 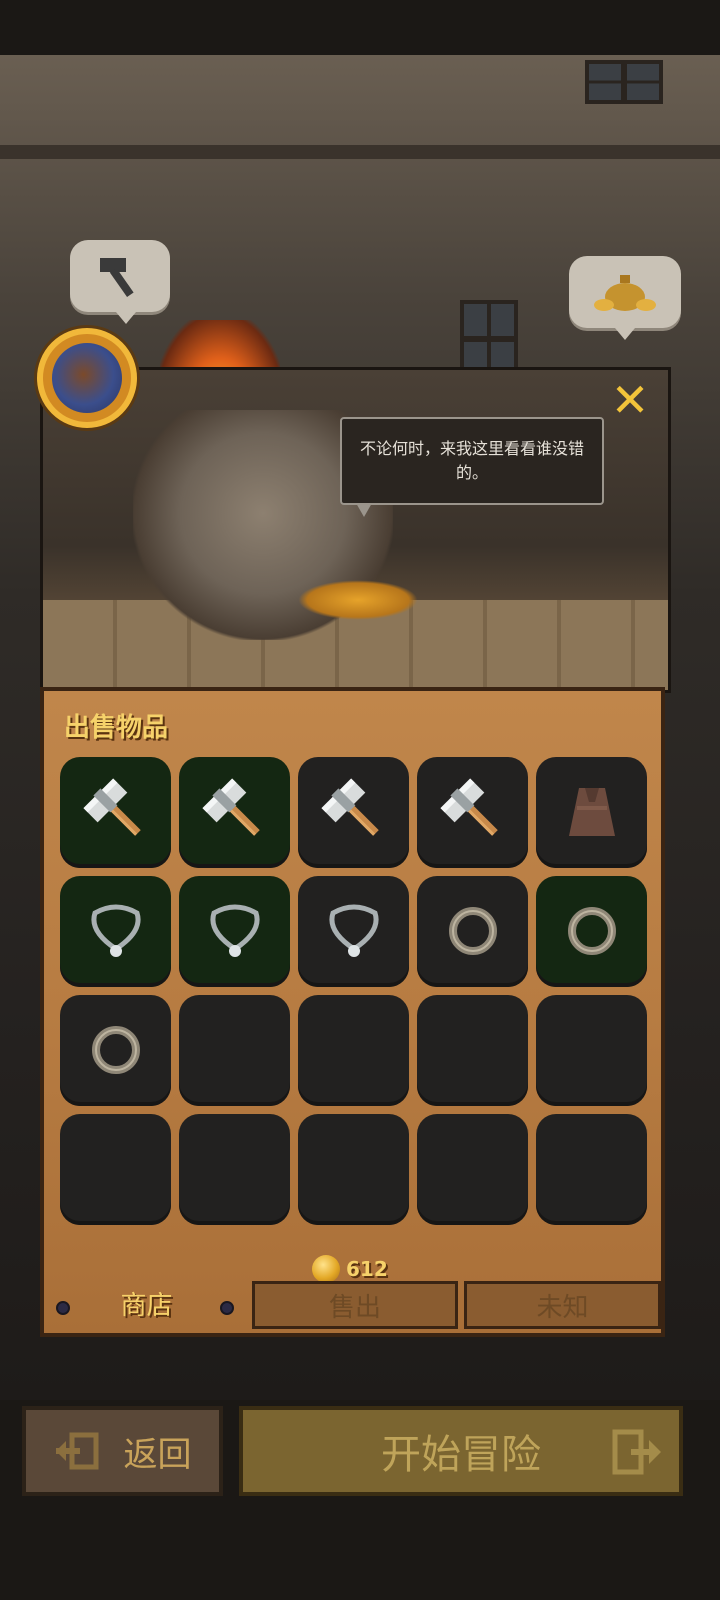 What do you see at coordinates (358, 600) in the screenshot?
I see `coin-pile` at bounding box center [358, 600].